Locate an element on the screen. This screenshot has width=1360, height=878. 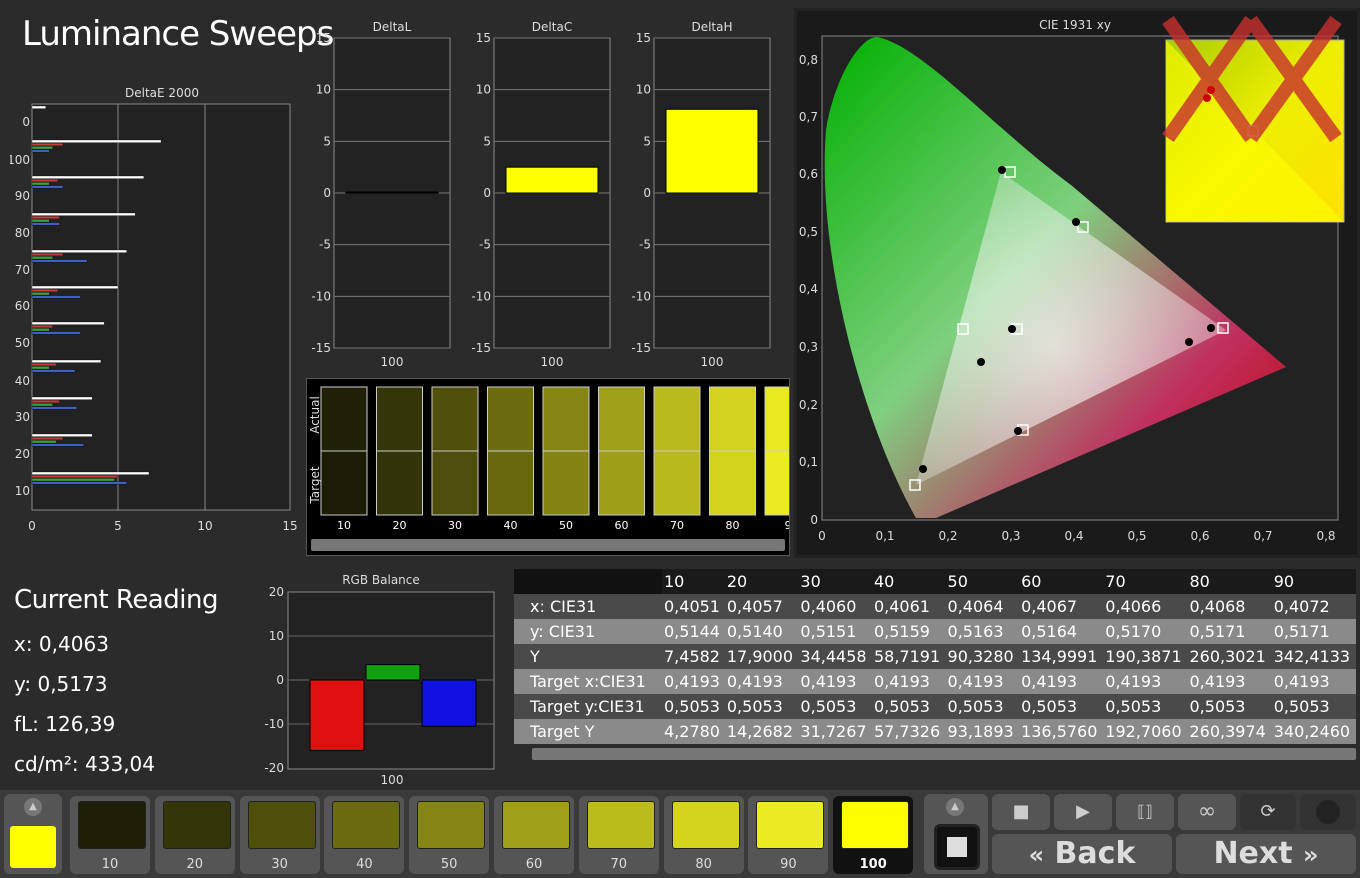
delta-ytick: 15 is located at coordinates (323, 38).